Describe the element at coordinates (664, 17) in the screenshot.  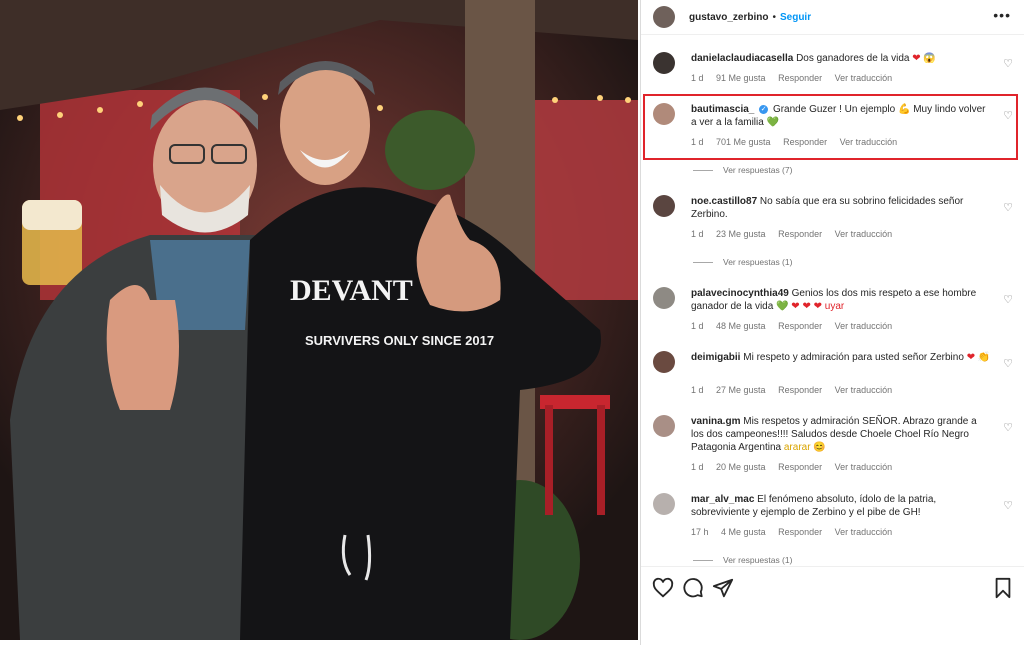
I see `author-avatar` at that location.